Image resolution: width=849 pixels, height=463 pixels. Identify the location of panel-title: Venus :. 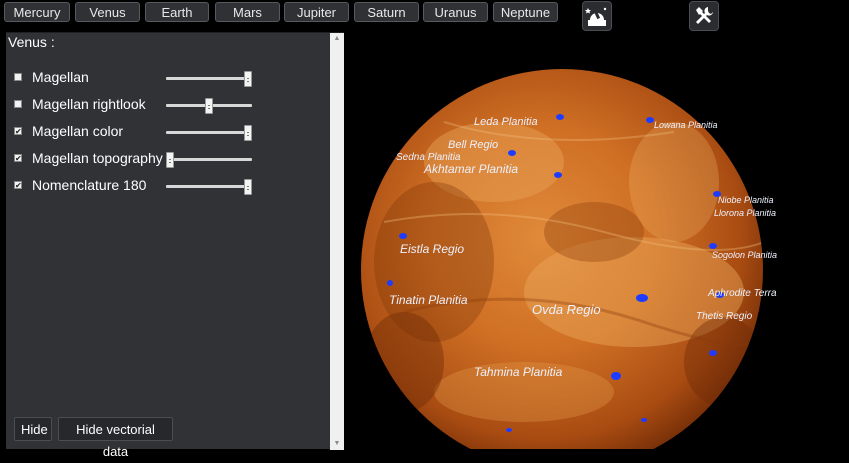
(31, 42).